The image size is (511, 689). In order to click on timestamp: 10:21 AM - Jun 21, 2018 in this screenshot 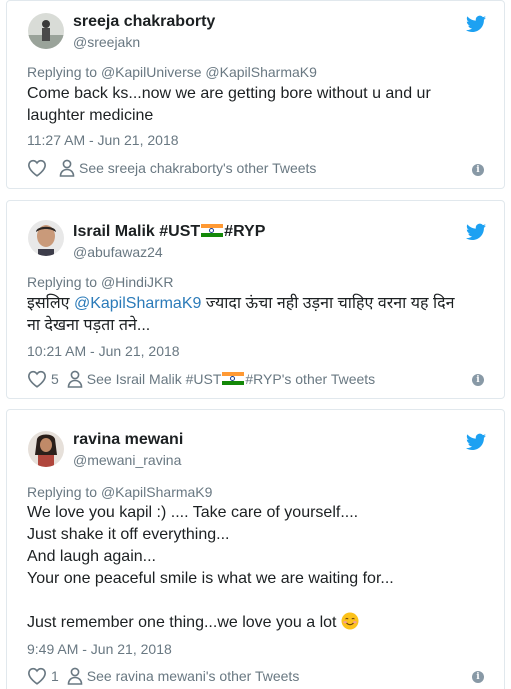, I will do `click(103, 351)`.